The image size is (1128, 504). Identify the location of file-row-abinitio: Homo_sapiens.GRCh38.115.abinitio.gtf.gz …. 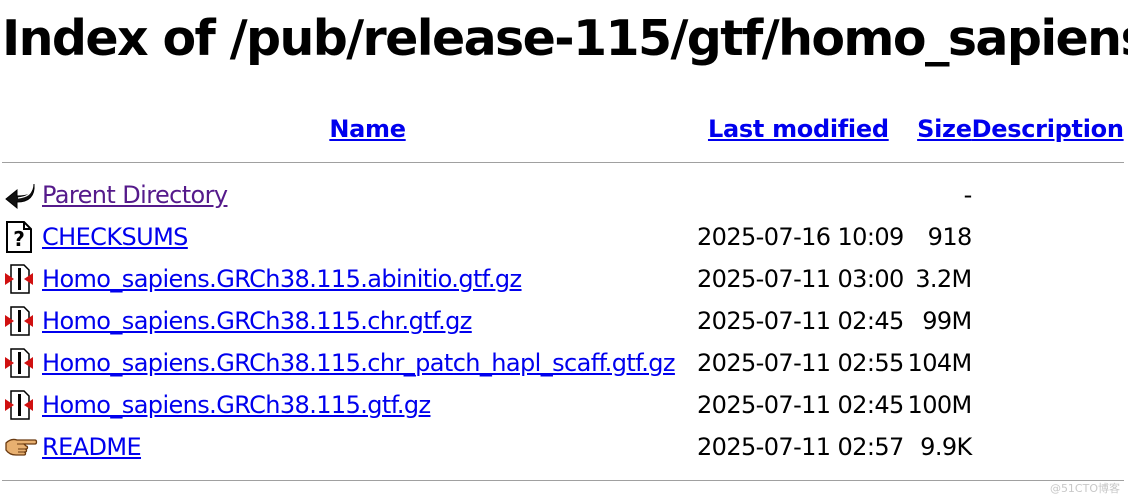
(563, 279).